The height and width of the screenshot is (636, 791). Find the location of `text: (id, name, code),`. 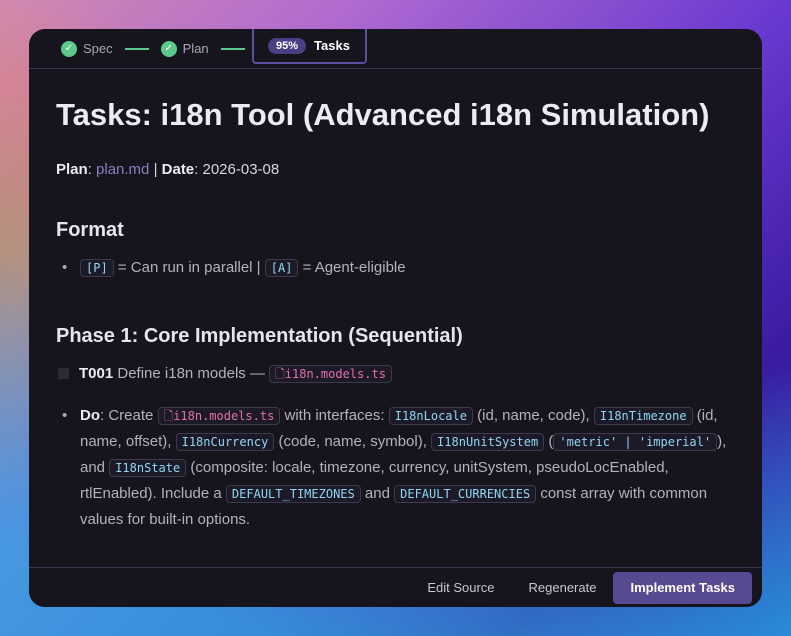

text: (id, name, code), is located at coordinates (533, 415).